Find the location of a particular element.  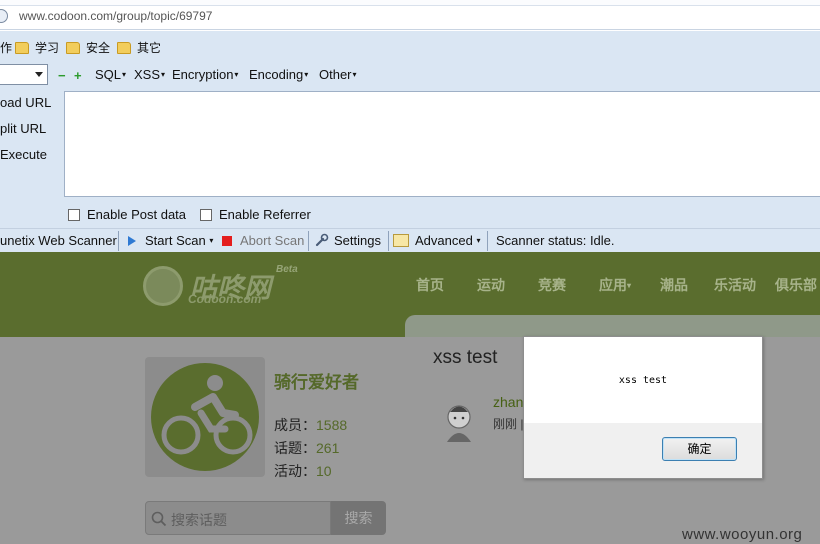

post-data-checkbox: Enable Post data is located at coordinates (127, 214).